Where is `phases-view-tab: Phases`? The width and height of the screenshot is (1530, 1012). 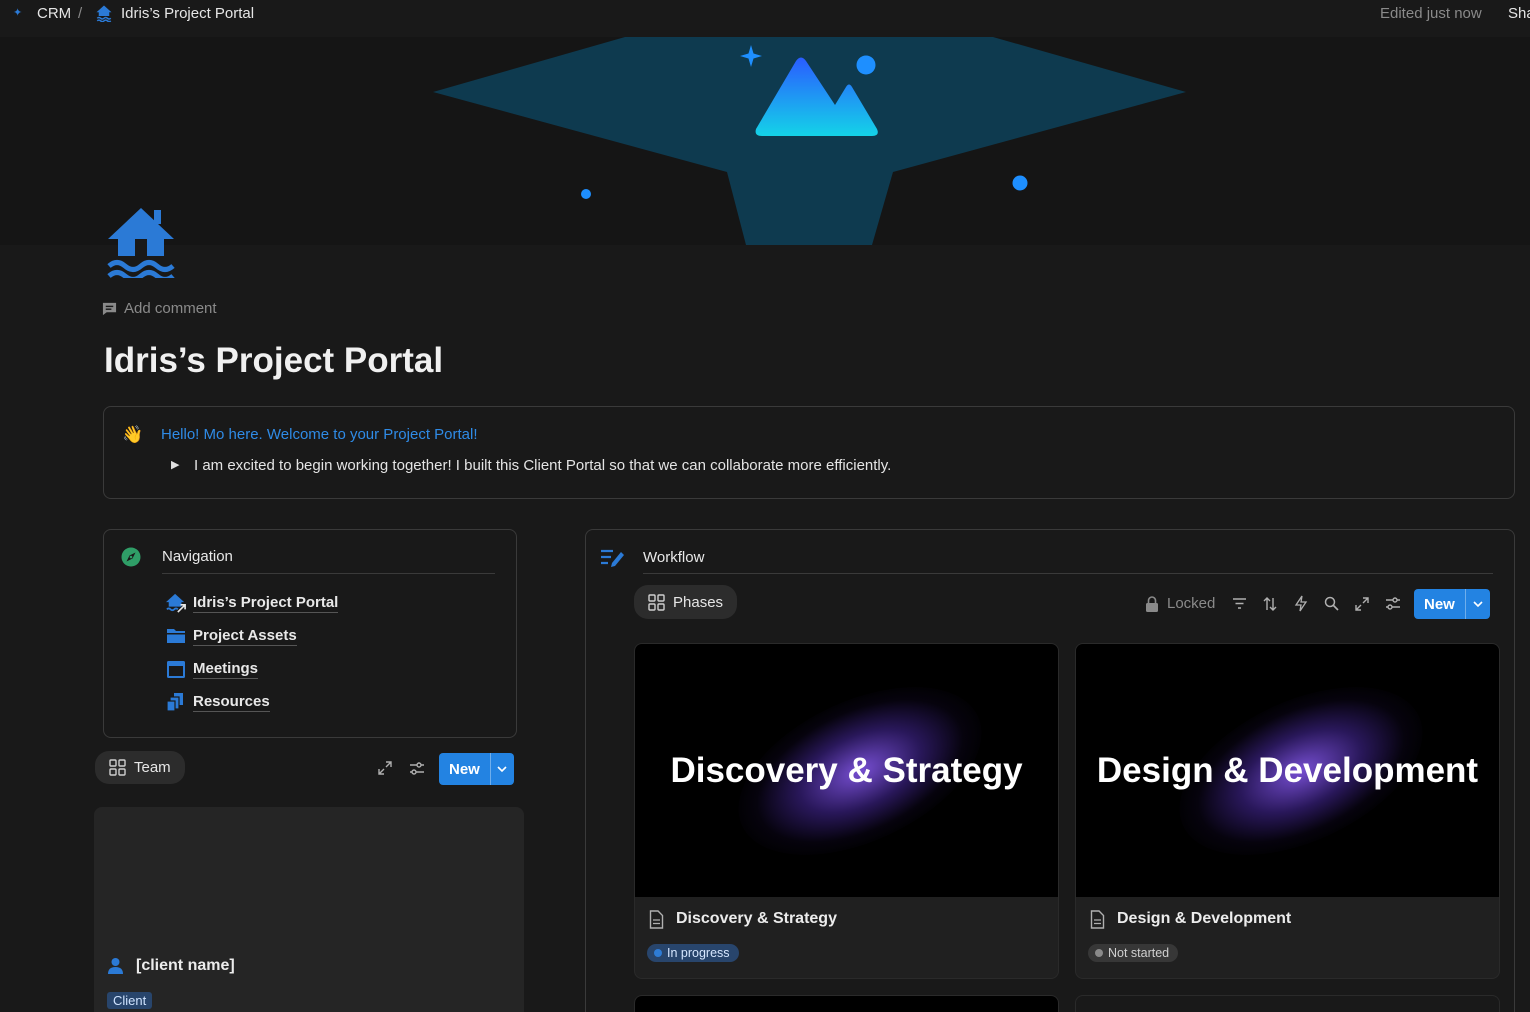 phases-view-tab: Phases is located at coordinates (686, 602).